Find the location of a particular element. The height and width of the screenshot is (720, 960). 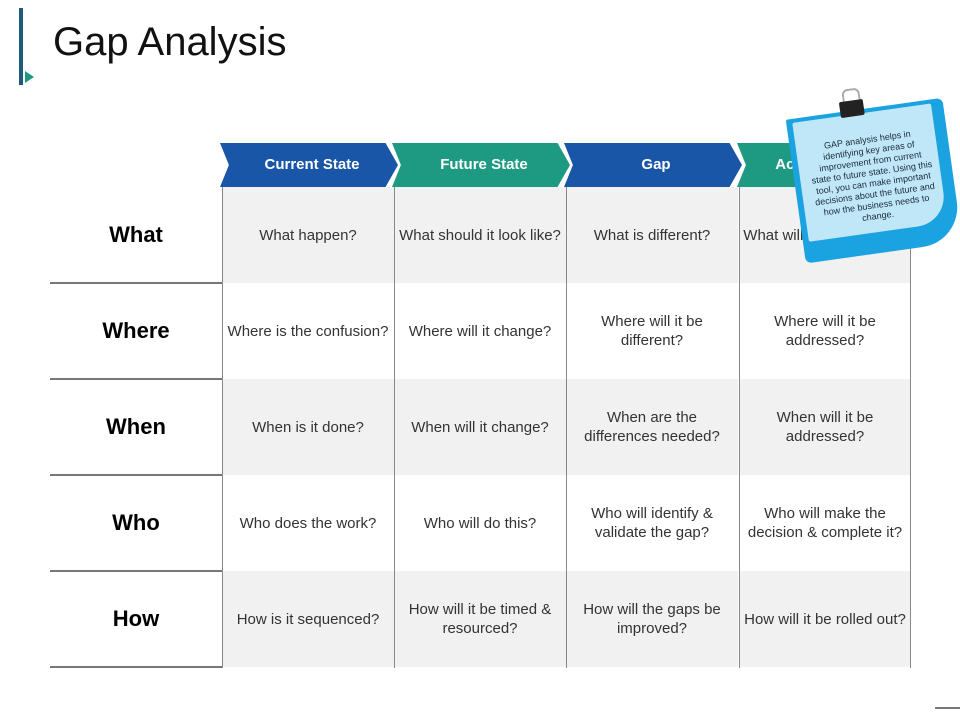

table-cell: When will it be addressed? is located at coordinates (825, 427).